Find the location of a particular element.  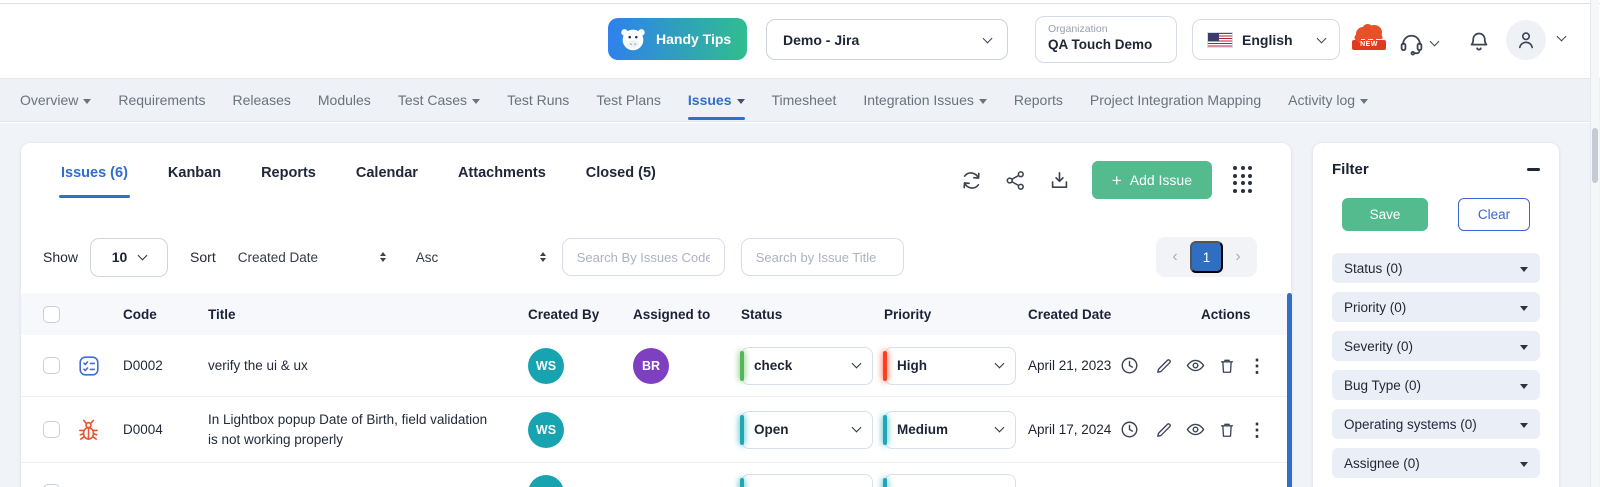

trash-icon is located at coordinates (1227, 366).